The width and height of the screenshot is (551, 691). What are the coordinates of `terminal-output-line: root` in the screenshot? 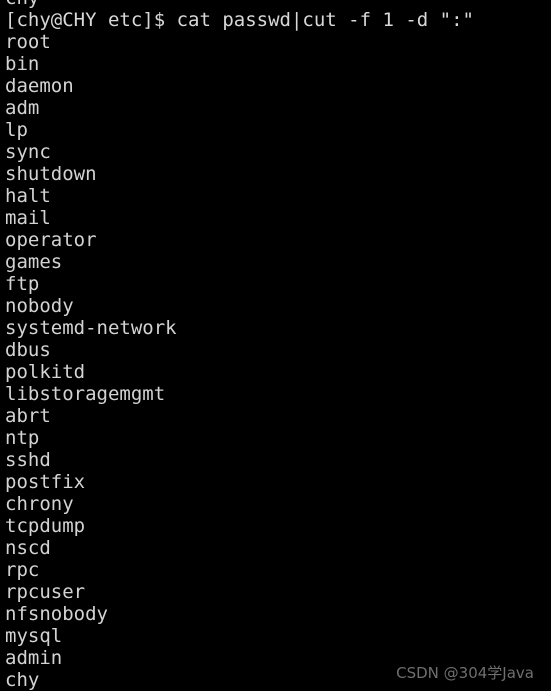 It's located at (28, 42).